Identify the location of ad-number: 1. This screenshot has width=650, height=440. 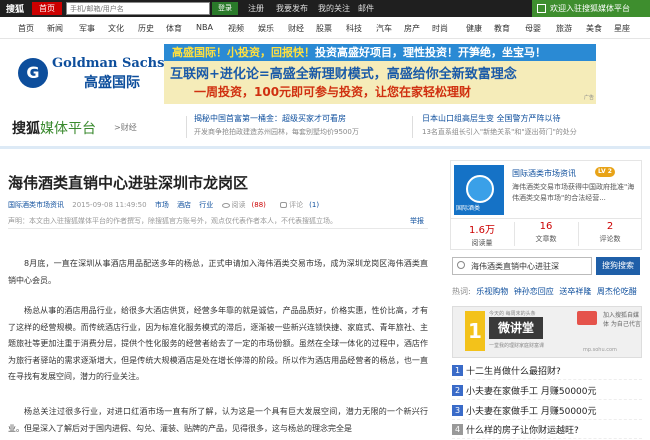
(475, 331).